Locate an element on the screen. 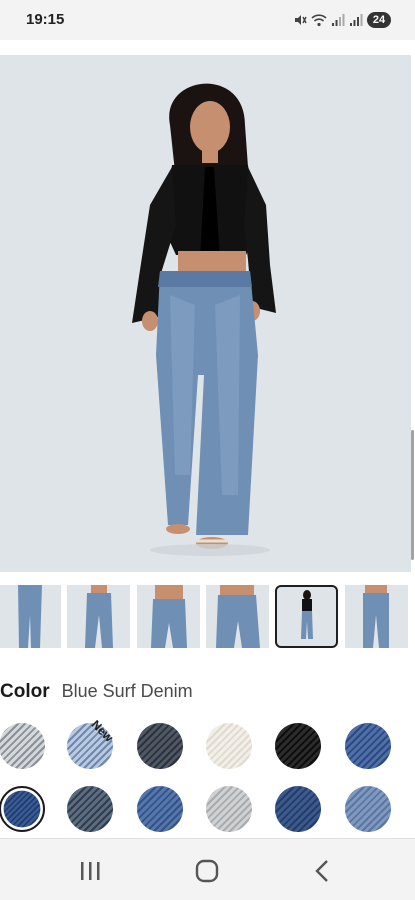 Image resolution: width=415 pixels, height=900 pixels. mute-icon is located at coordinates (301, 20).